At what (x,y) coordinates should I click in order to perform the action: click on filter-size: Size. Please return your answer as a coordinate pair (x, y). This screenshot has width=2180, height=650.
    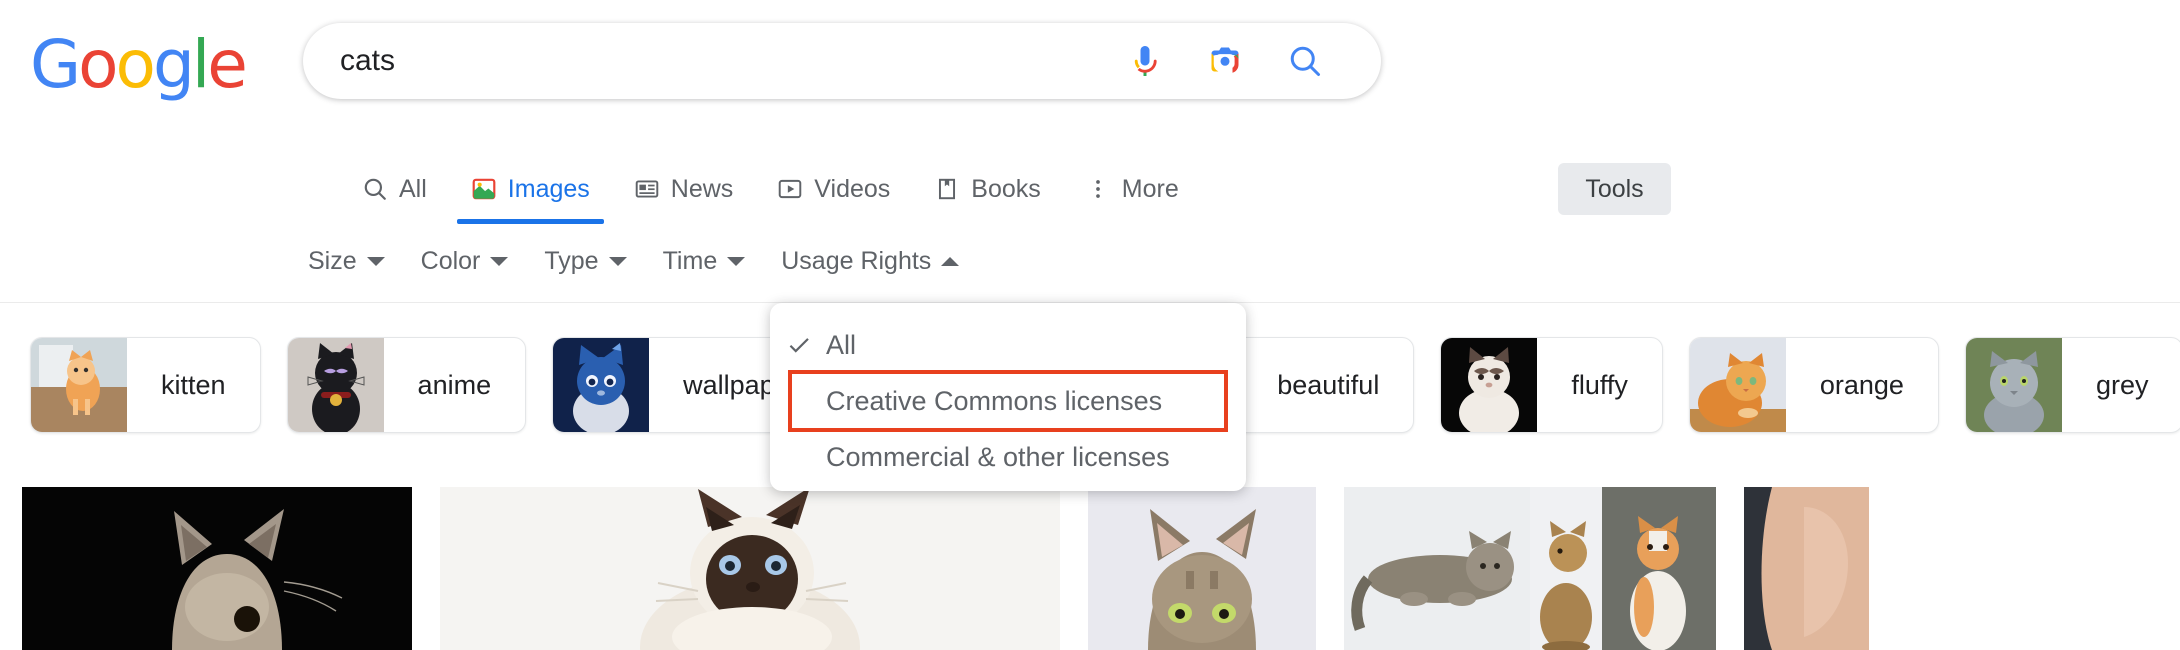
    Looking at the image, I should click on (346, 261).